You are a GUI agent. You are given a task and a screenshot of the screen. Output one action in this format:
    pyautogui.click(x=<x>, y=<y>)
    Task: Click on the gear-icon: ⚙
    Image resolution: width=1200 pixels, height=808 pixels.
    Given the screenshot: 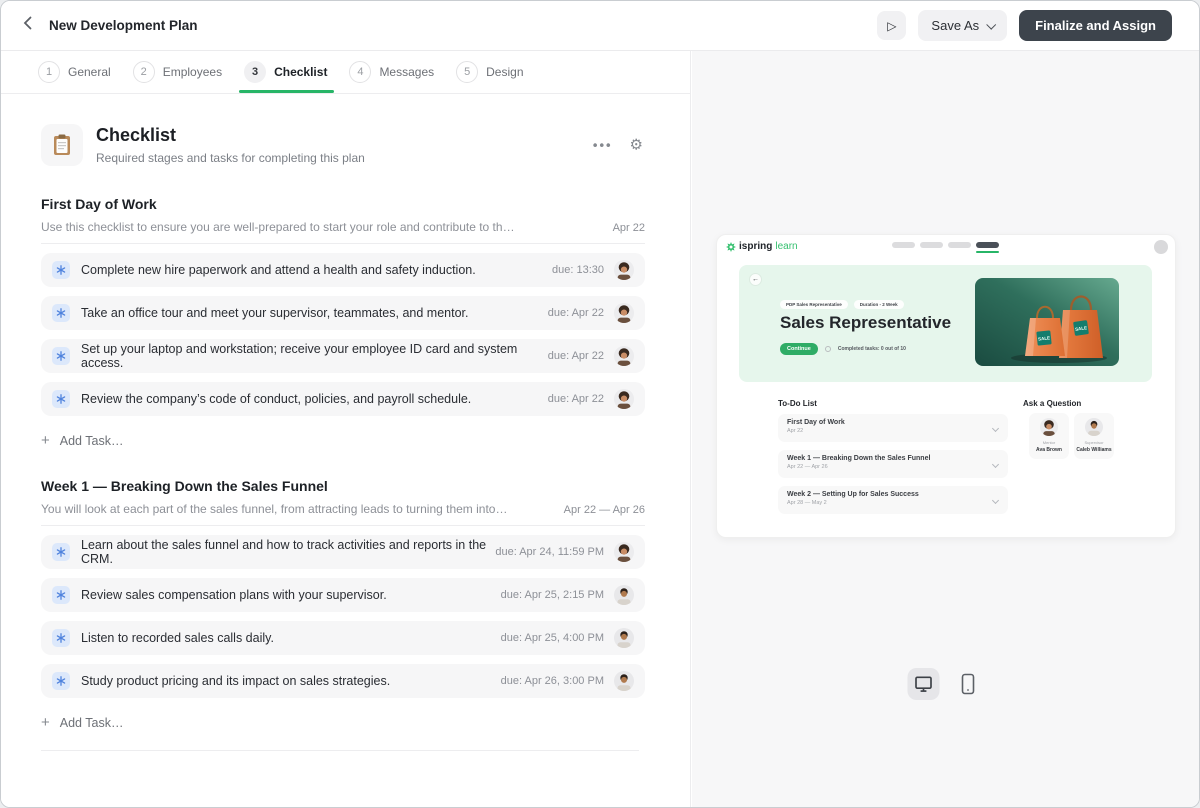 What is the action you would take?
    pyautogui.click(x=636, y=145)
    